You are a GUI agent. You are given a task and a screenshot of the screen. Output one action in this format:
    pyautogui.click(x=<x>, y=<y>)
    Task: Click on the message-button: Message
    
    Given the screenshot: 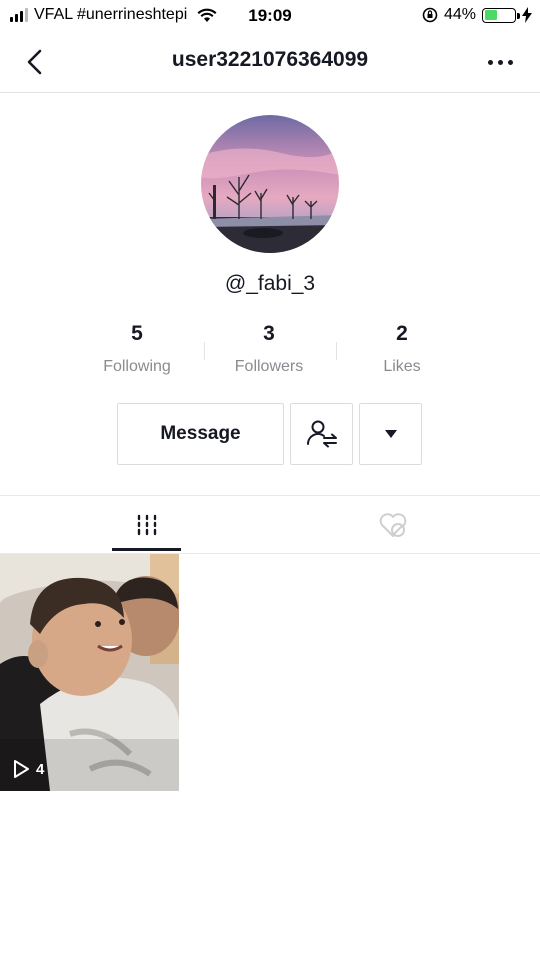 What is the action you would take?
    pyautogui.click(x=200, y=434)
    